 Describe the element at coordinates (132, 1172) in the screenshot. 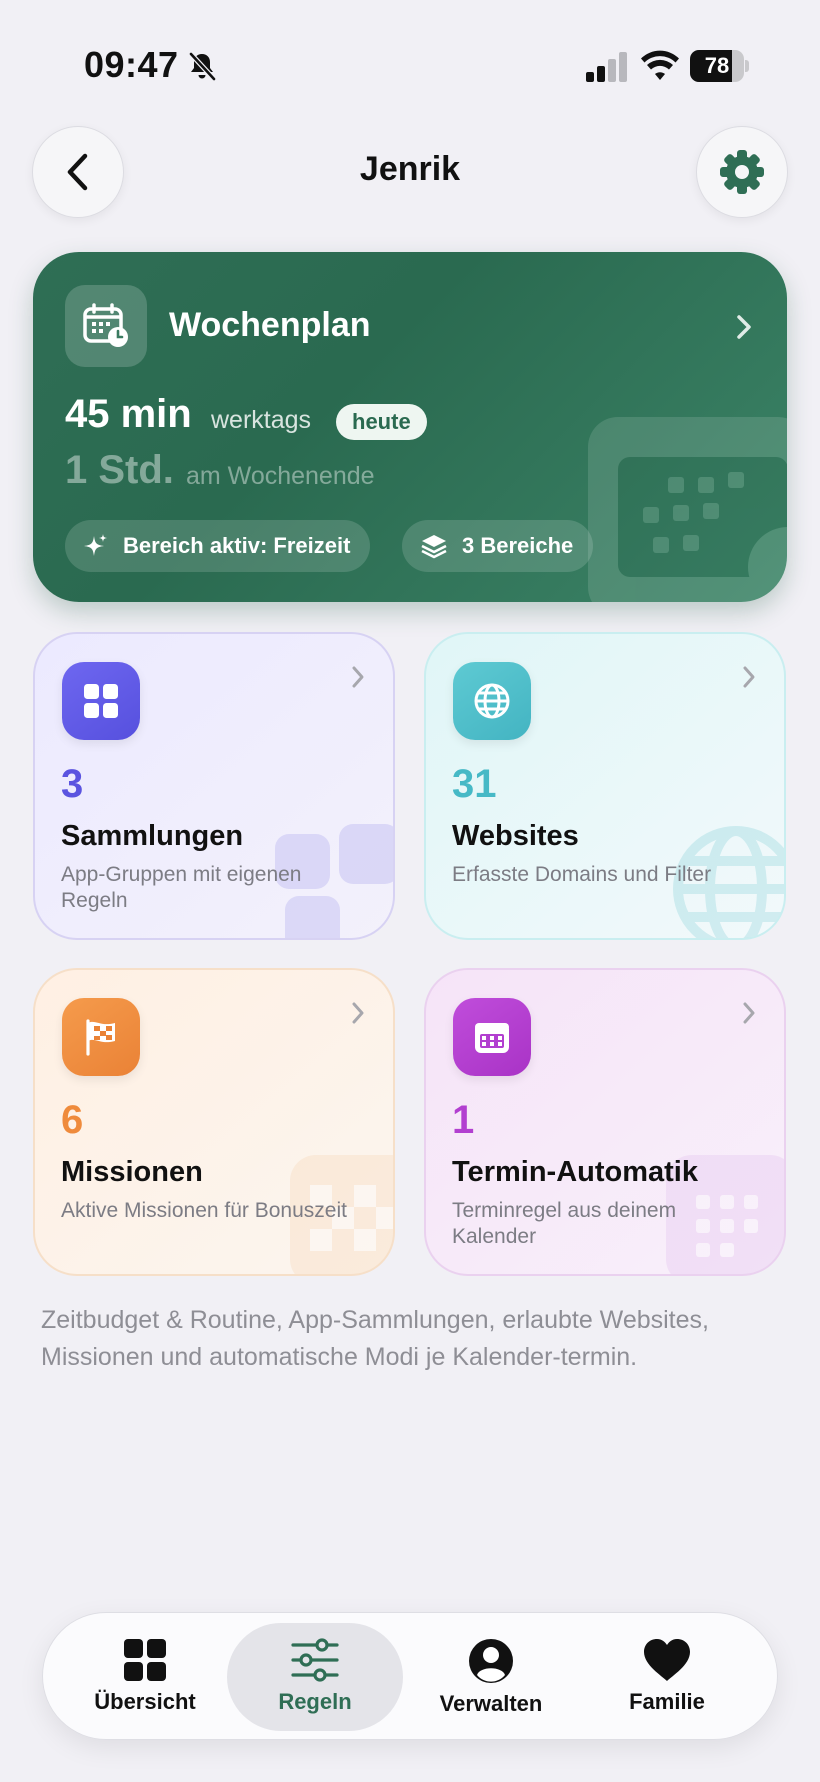

I see `missions-title: Missionen` at that location.